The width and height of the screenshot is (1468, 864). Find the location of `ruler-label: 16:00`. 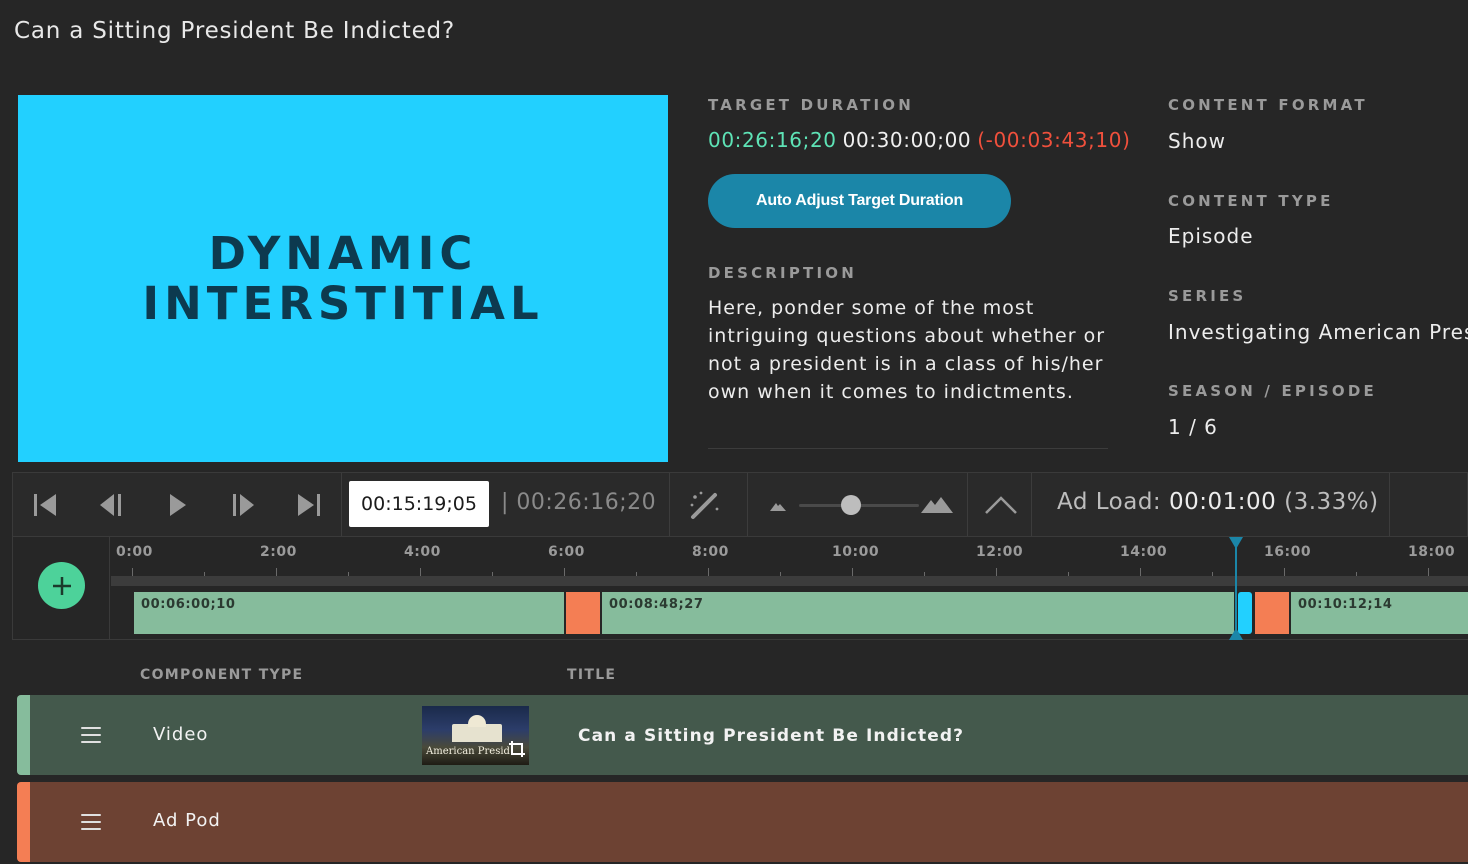

ruler-label: 16:00 is located at coordinates (1288, 552).